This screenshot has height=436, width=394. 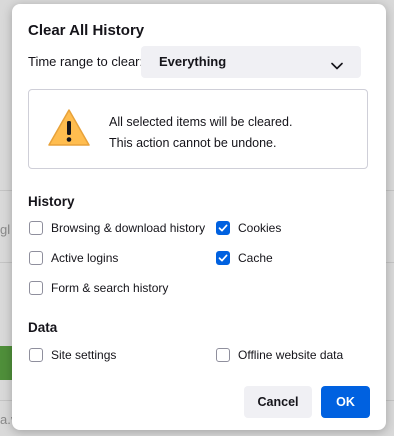 I want to click on form-search-history-checkbox: Form & search history, so click(x=98, y=288).